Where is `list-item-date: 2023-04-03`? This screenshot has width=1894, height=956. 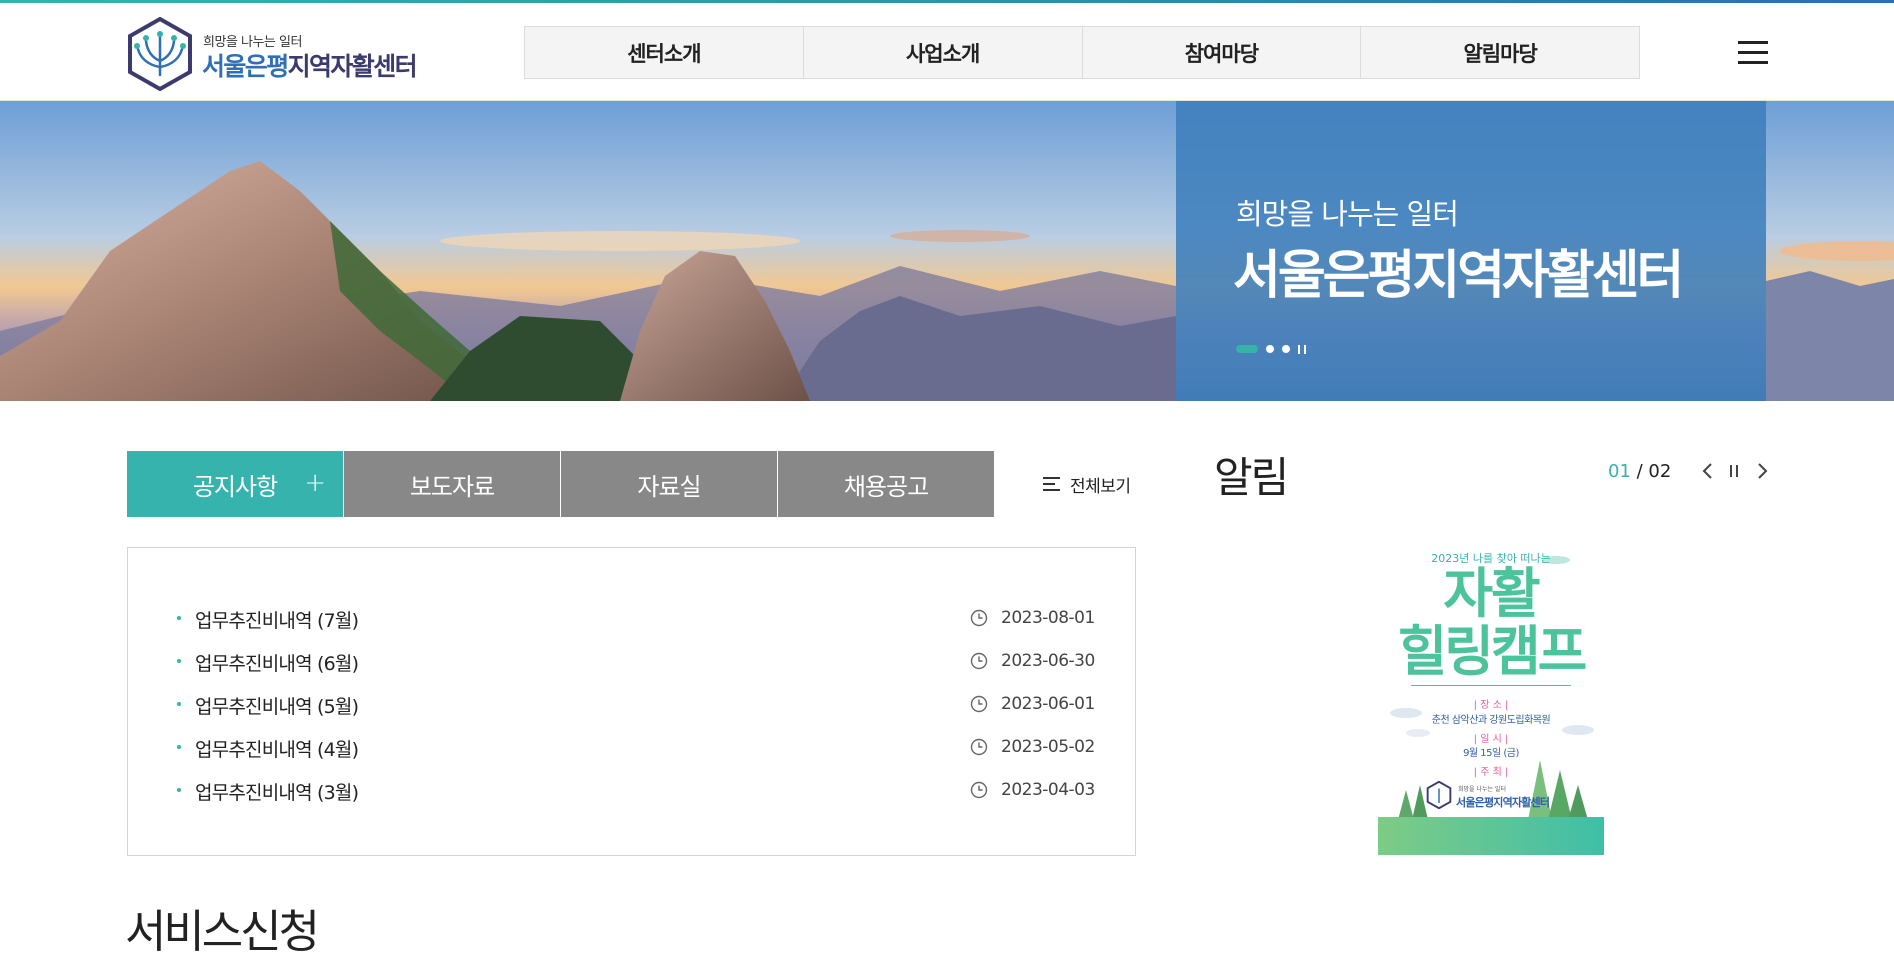 list-item-date: 2023-04-03 is located at coordinates (1048, 790).